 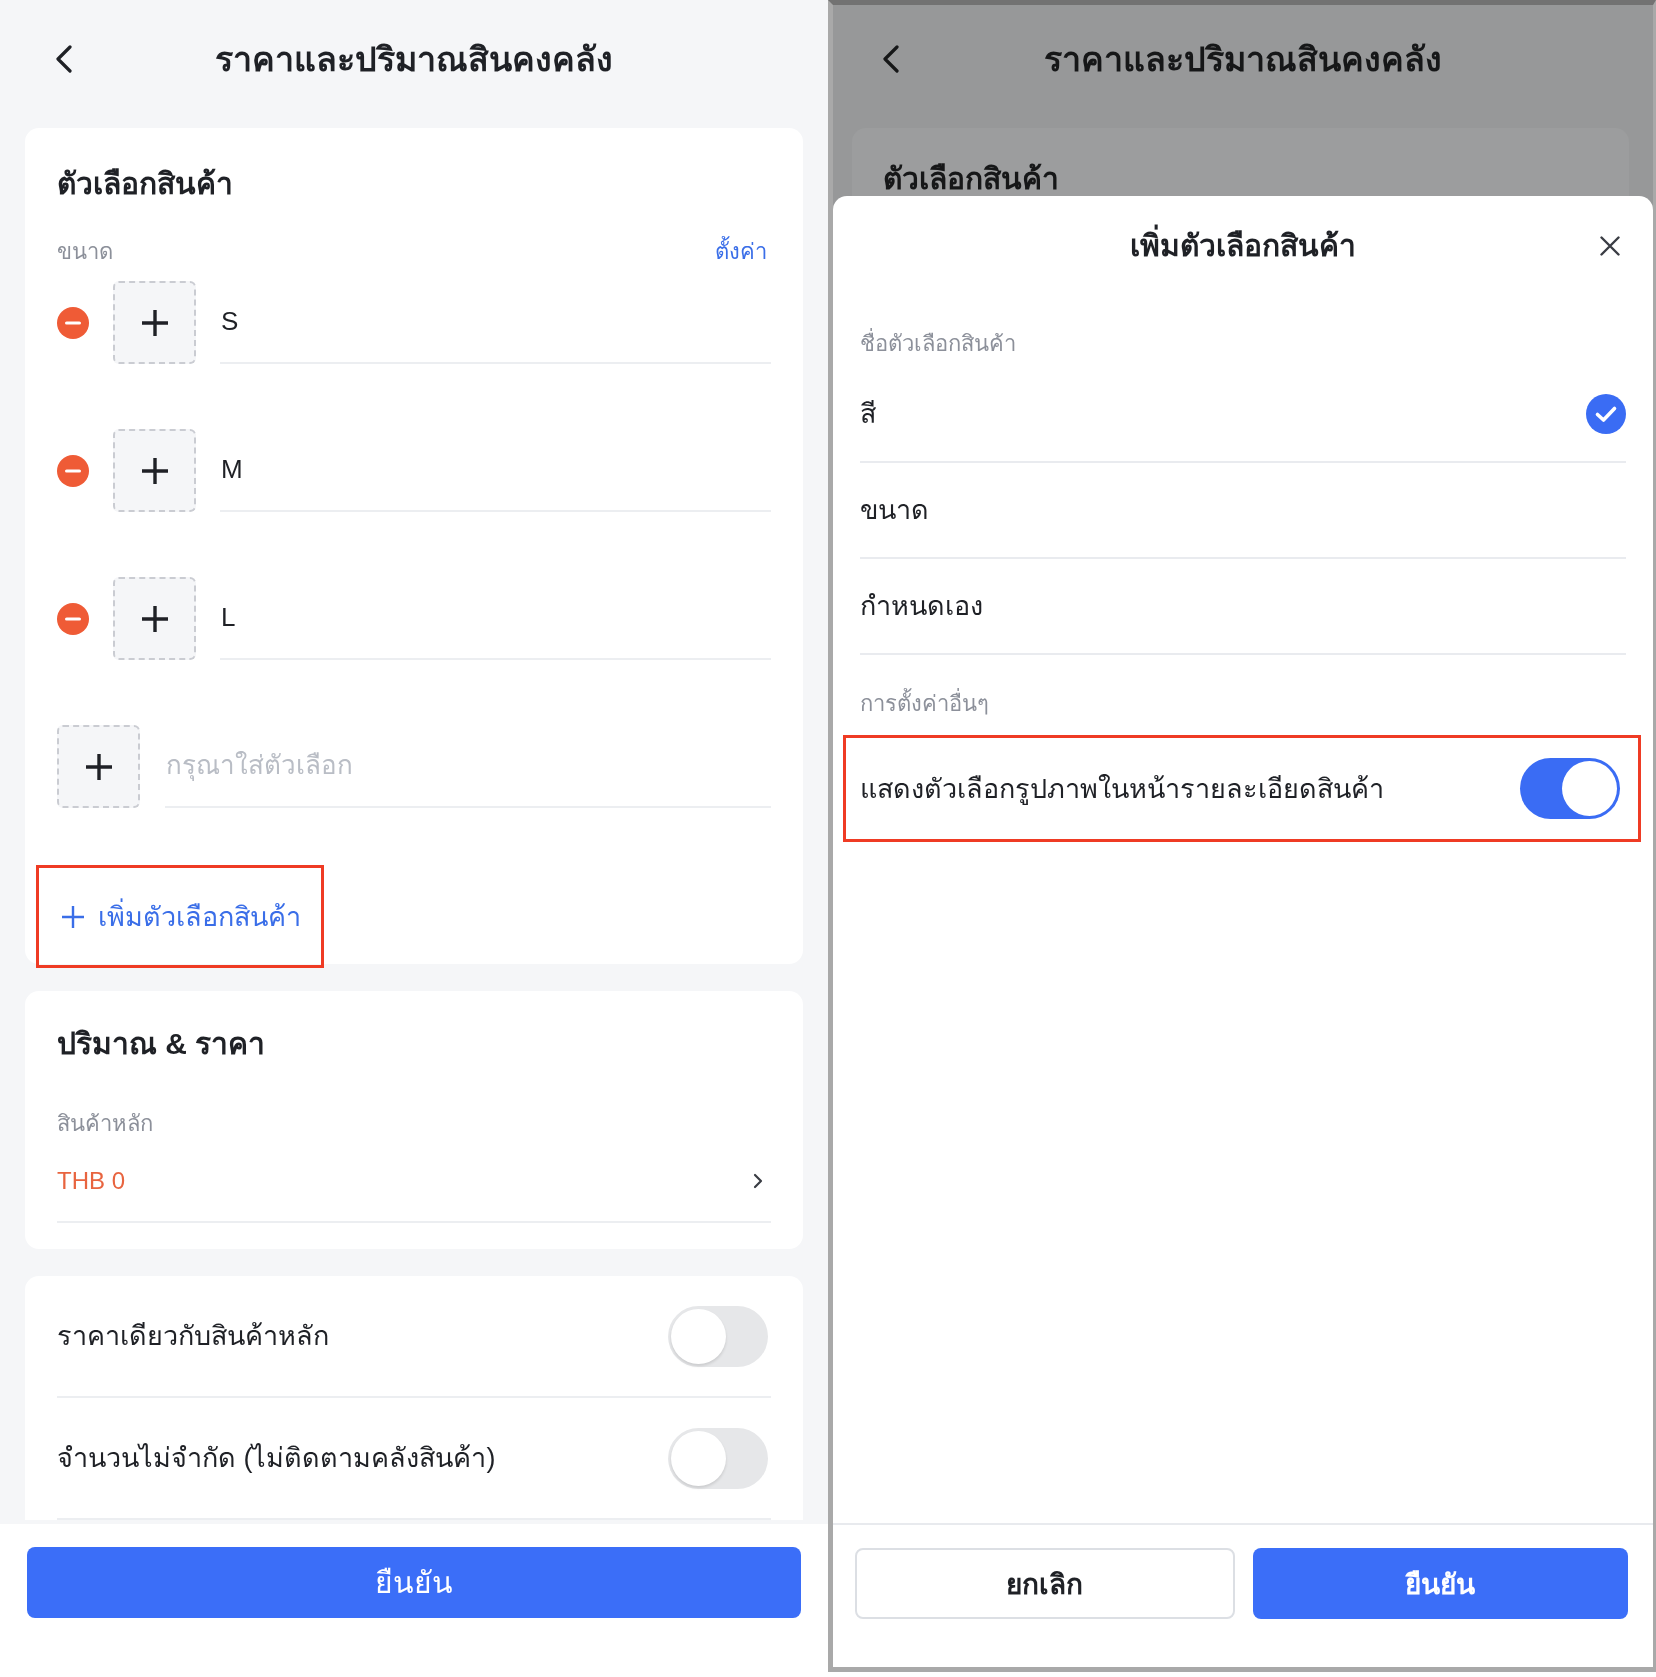 What do you see at coordinates (495, 322) in the screenshot?
I see `option-input: S` at bounding box center [495, 322].